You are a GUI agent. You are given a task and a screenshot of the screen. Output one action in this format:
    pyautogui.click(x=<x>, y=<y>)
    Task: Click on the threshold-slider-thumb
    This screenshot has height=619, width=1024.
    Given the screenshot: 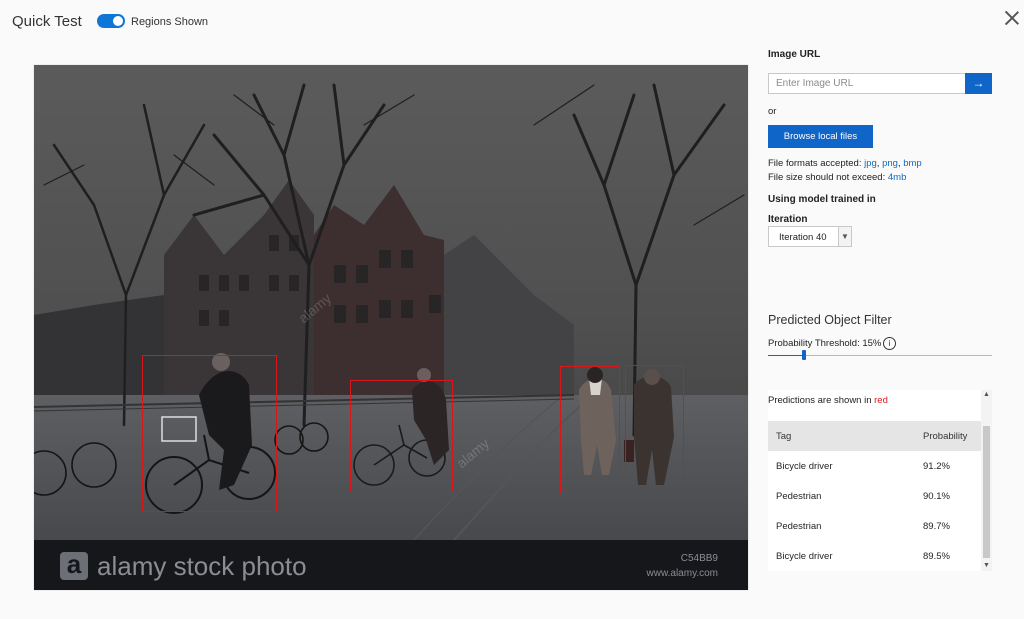 What is the action you would take?
    pyautogui.click(x=804, y=355)
    